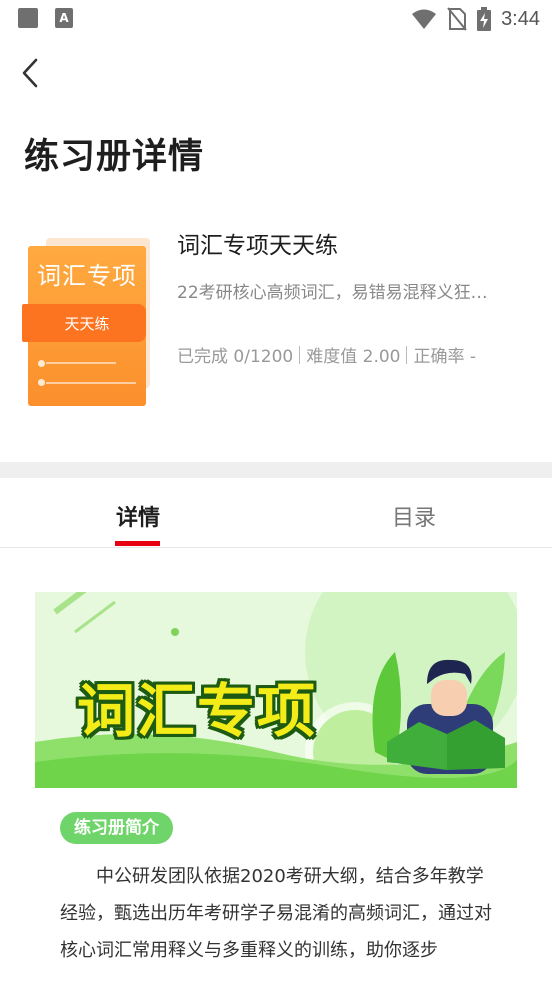 Image resolution: width=552 pixels, height=983 pixels. Describe the element at coordinates (276, 19) in the screenshot. I see `status-bar: A 3:44` at that location.